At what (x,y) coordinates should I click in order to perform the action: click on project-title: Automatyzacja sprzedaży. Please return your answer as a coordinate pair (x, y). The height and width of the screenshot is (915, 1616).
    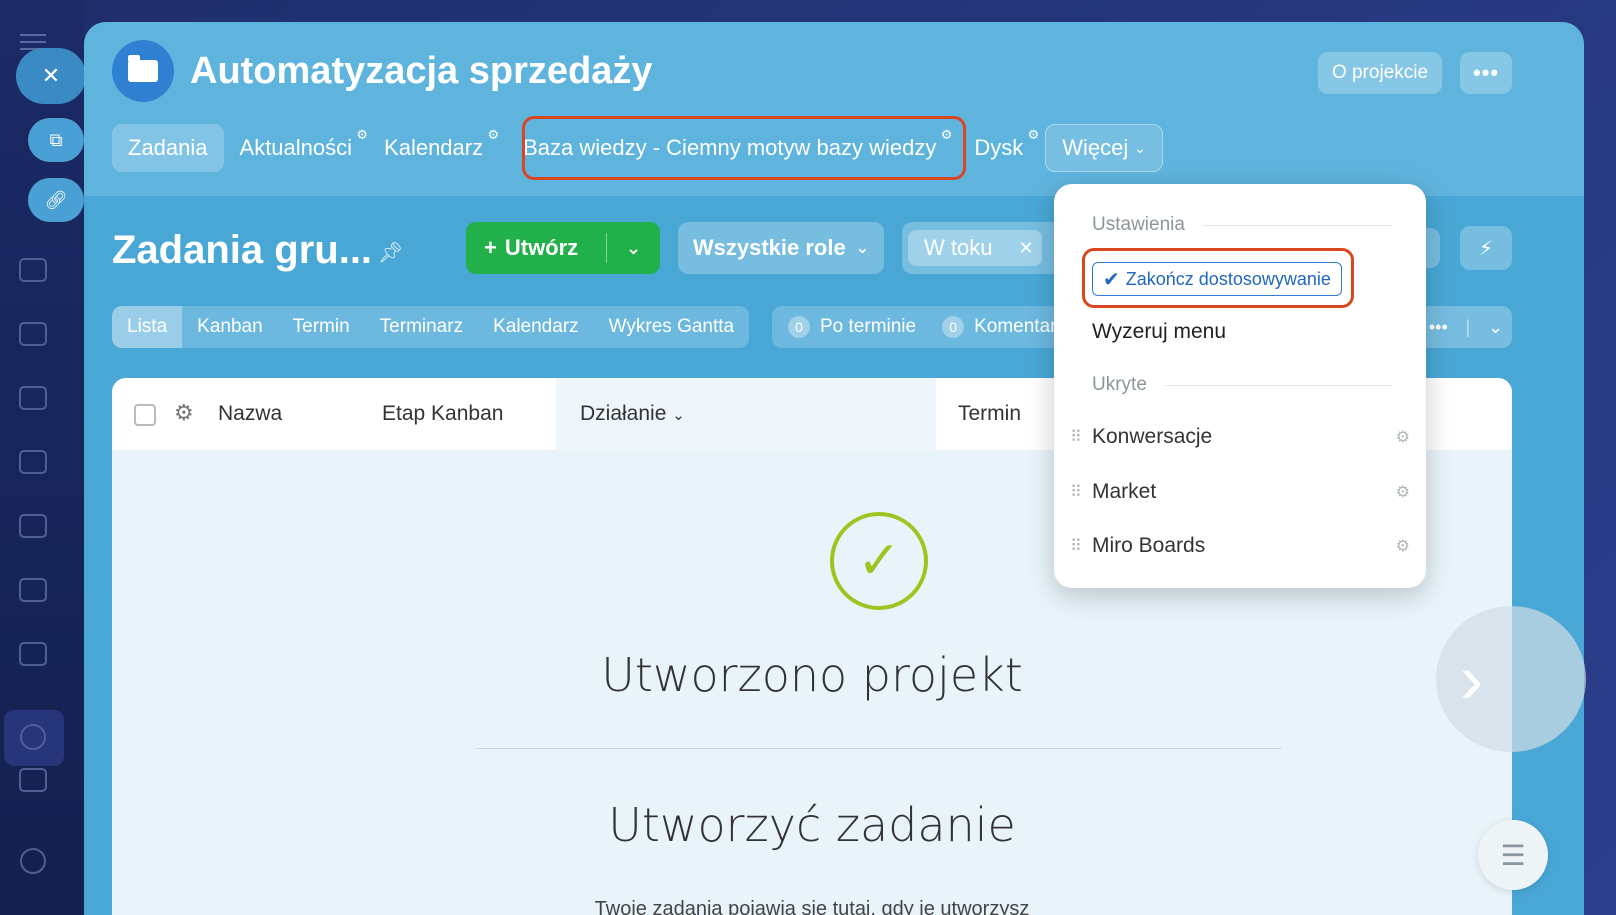
    Looking at the image, I should click on (421, 71).